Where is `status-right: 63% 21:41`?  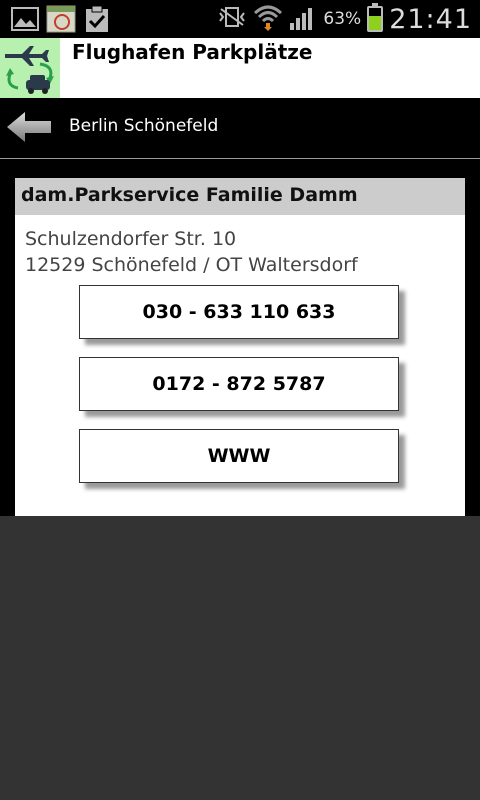 status-right: 63% 21:41 is located at coordinates (344, 19).